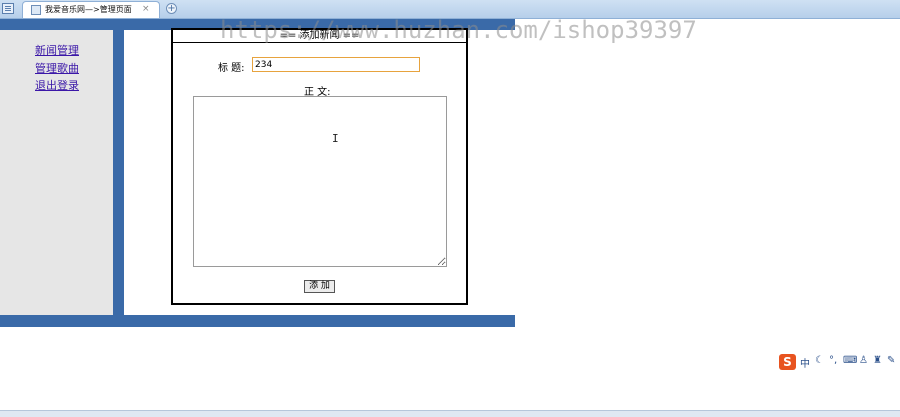  What do you see at coordinates (819, 360) in the screenshot?
I see `moon-icon: ☾` at bounding box center [819, 360].